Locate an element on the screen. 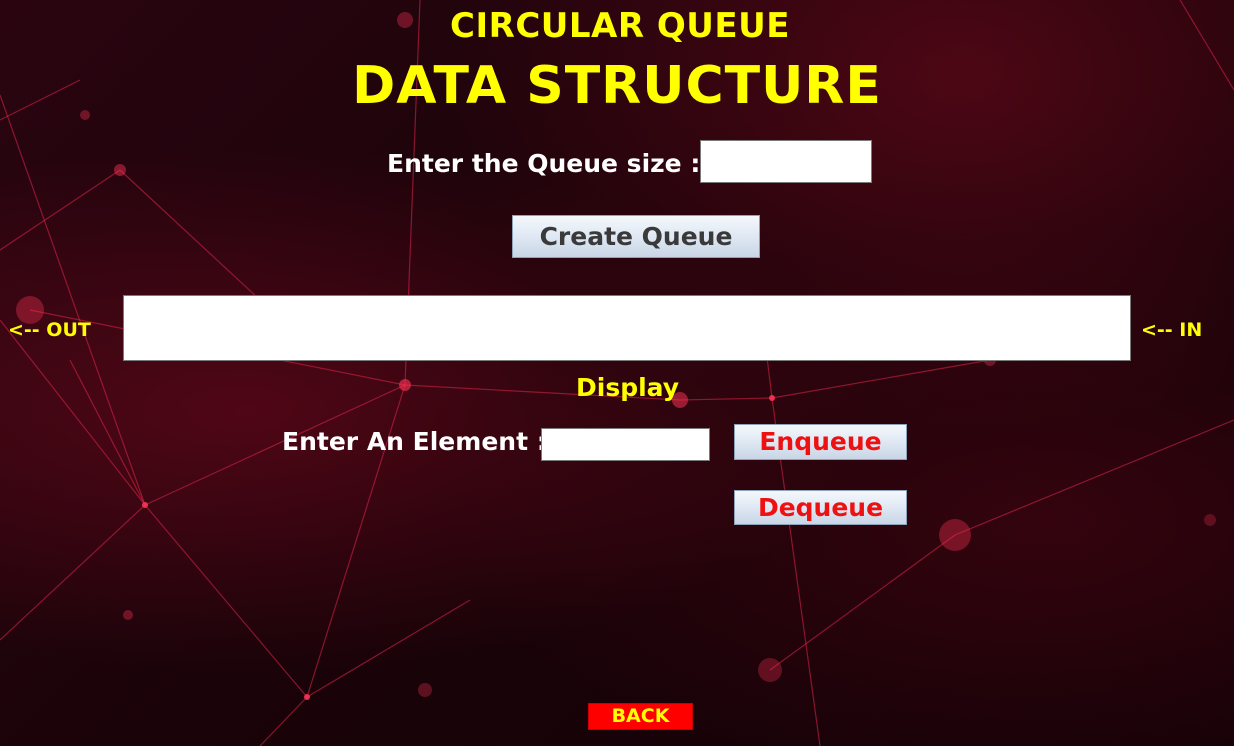  display-caption: Display is located at coordinates (628, 387).